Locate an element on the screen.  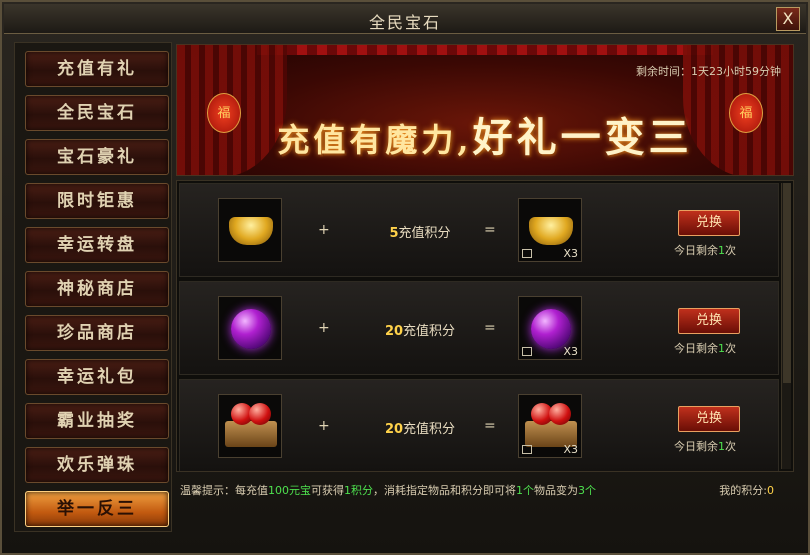
sidebar-item-gem-gift: 宝石豪礼 is located at coordinates (97, 157).